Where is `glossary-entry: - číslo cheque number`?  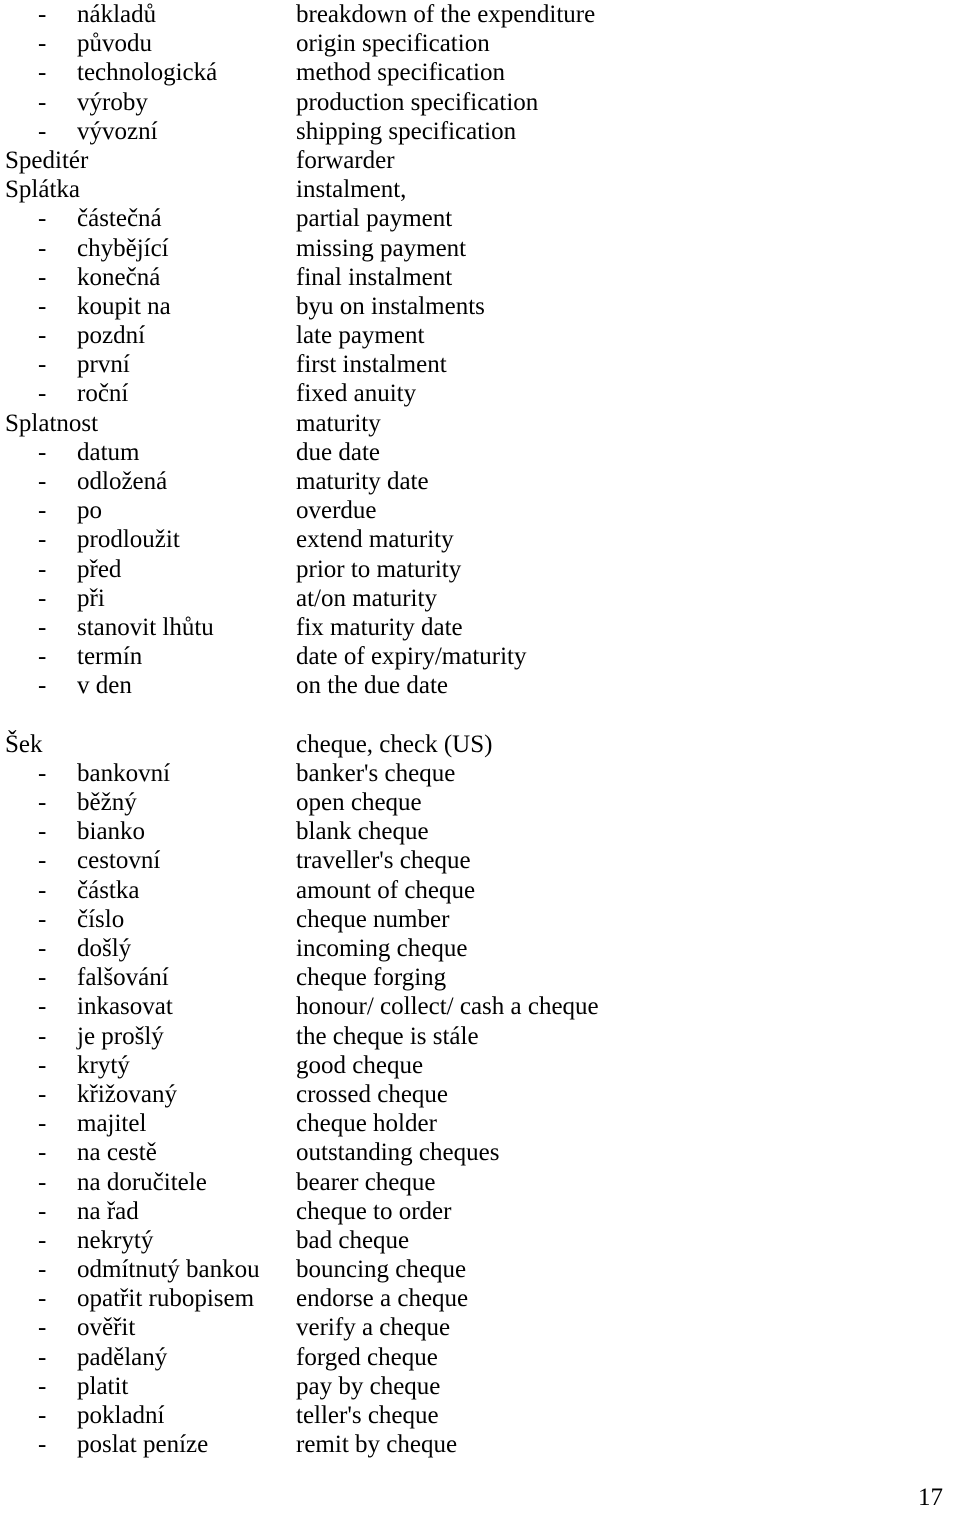
glossary-entry: - číslo cheque number is located at coordinates (480, 919).